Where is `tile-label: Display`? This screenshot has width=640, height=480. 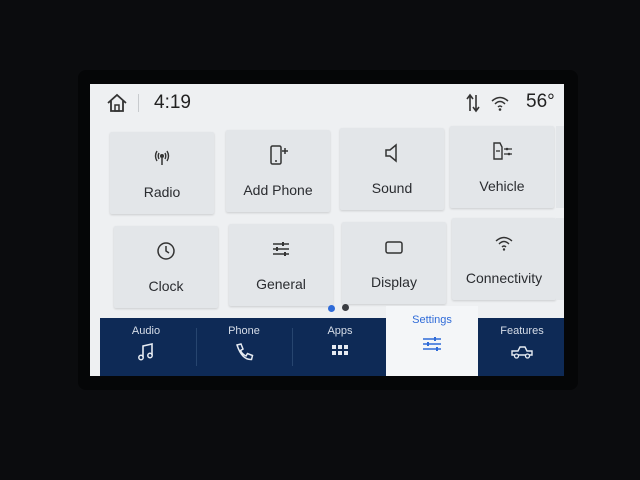 tile-label: Display is located at coordinates (394, 282).